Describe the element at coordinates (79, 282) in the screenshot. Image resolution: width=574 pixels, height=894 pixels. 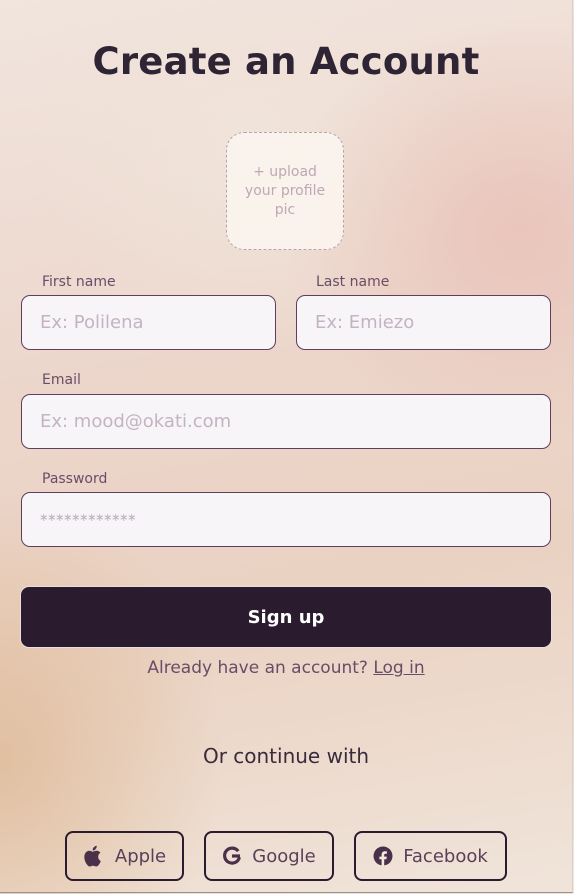
I see `first-name-label: First name` at that location.